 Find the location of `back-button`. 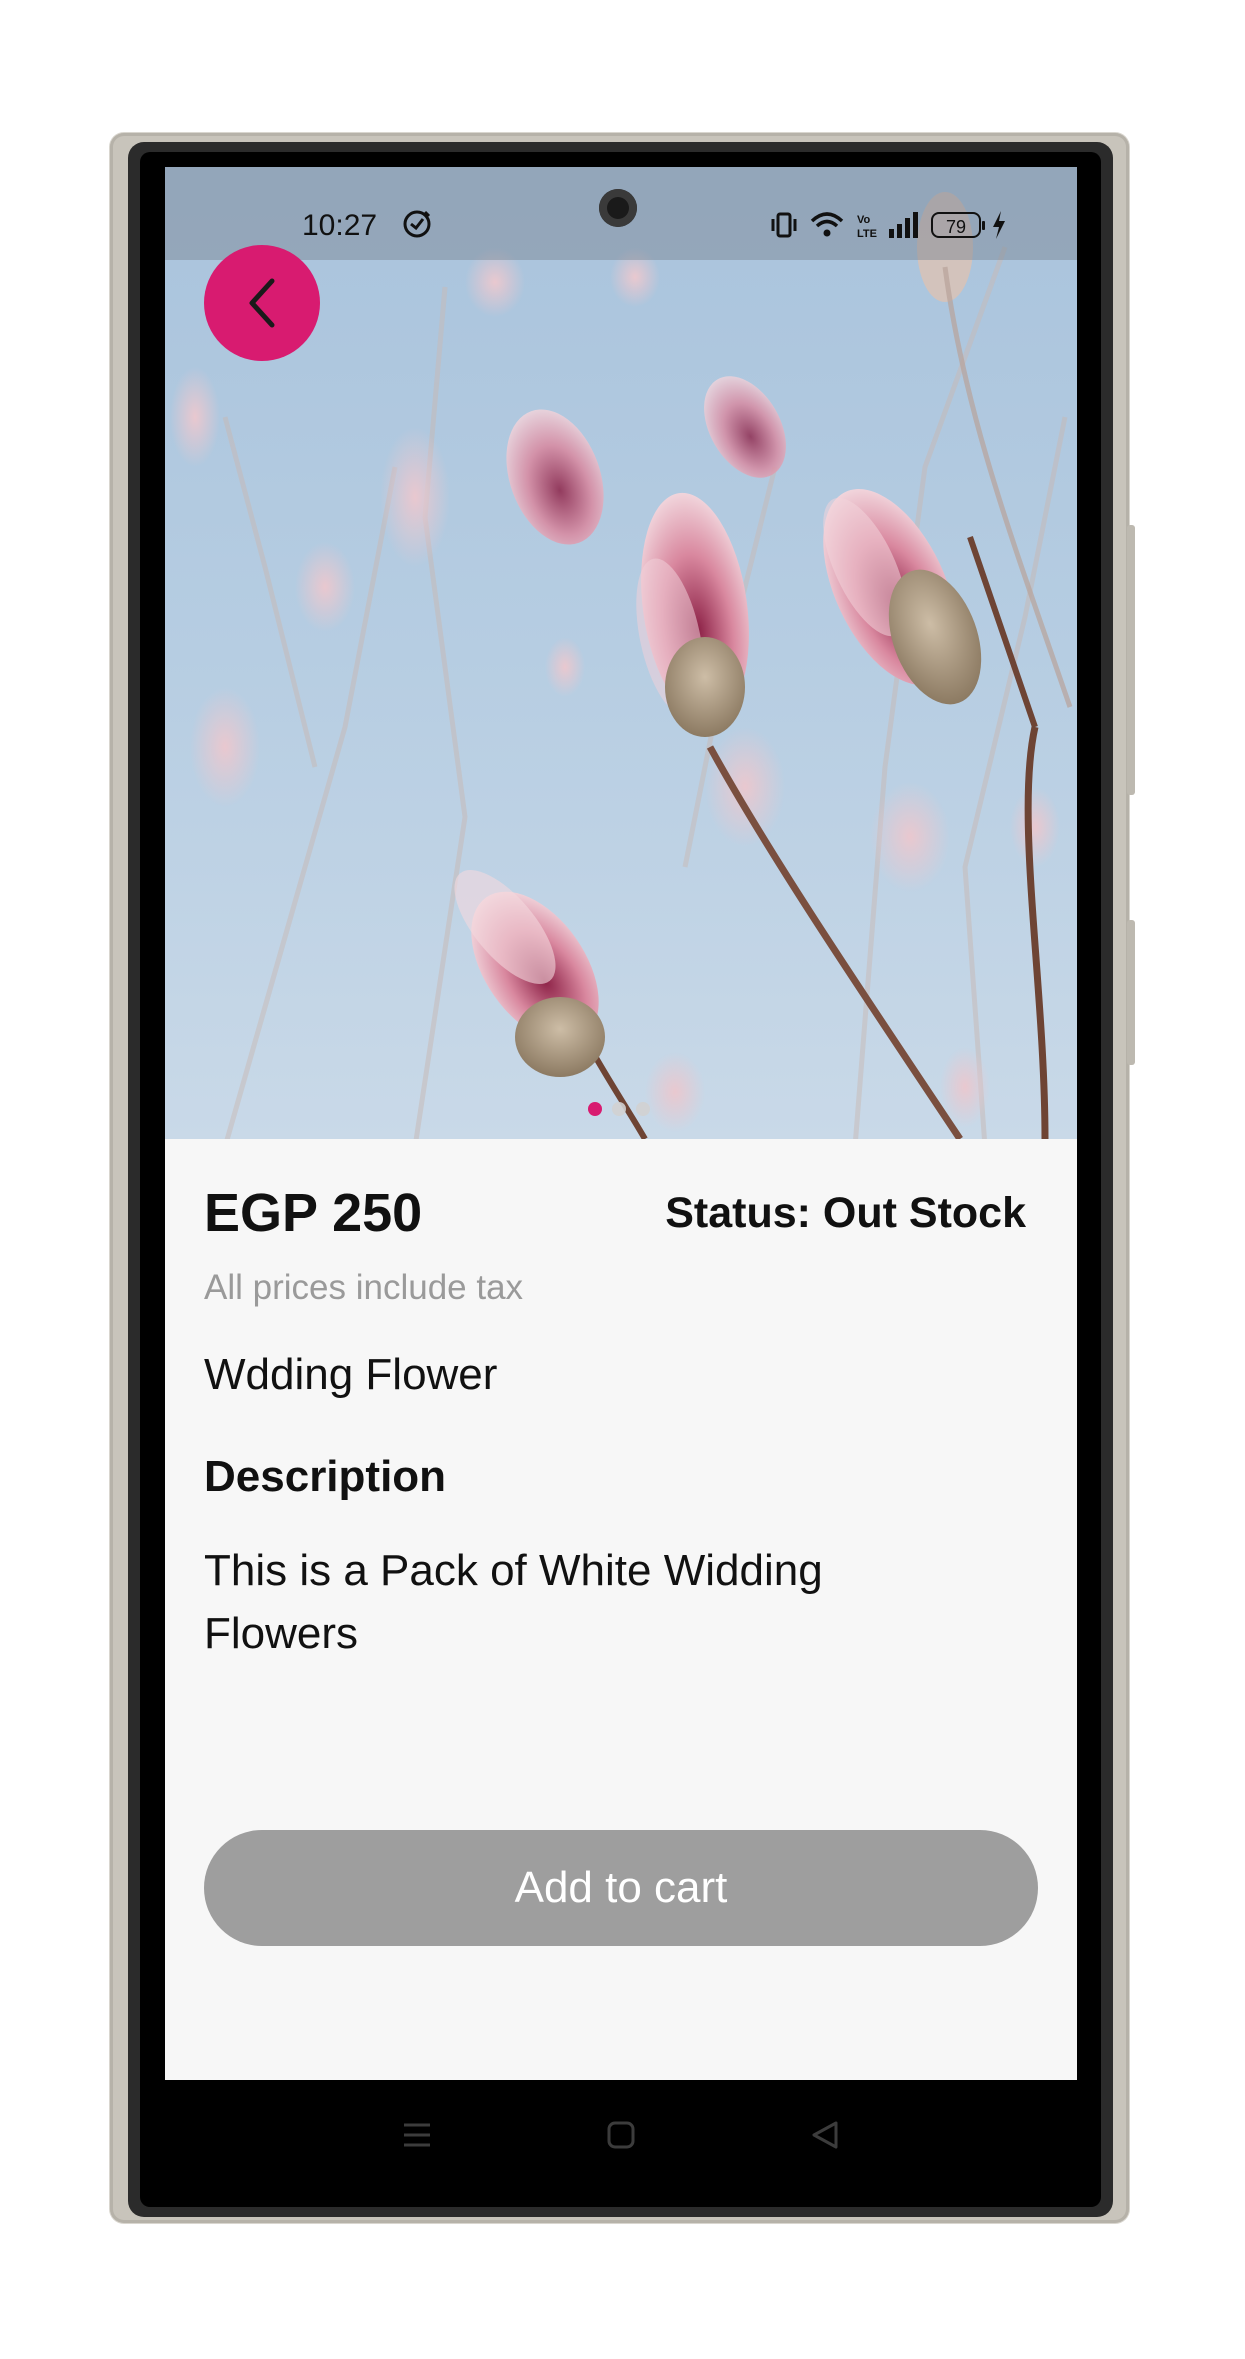

back-button is located at coordinates (262, 303).